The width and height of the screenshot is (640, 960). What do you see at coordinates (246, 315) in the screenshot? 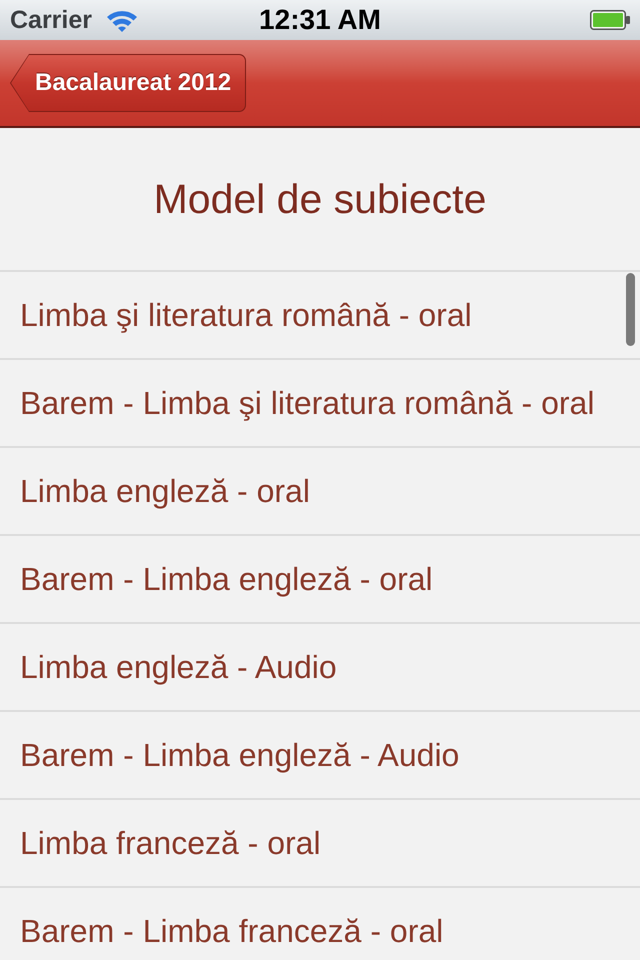
I see `list-item-label: Limba şi literatura română - oral` at bounding box center [246, 315].